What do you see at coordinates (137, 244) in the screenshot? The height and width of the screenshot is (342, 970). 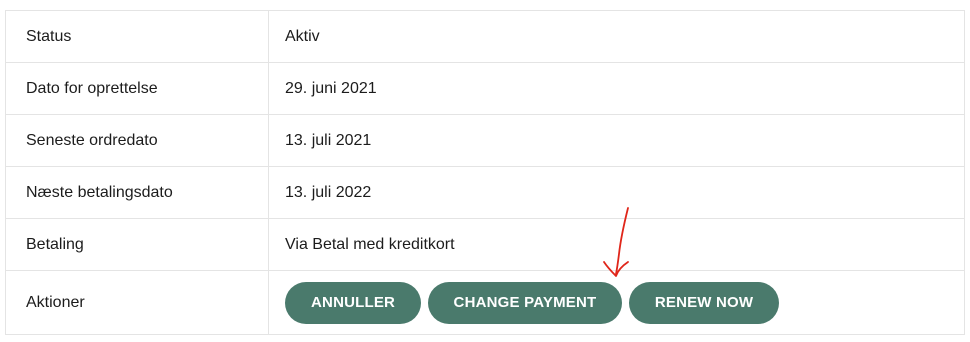 I see `payment-label: Betaling` at bounding box center [137, 244].